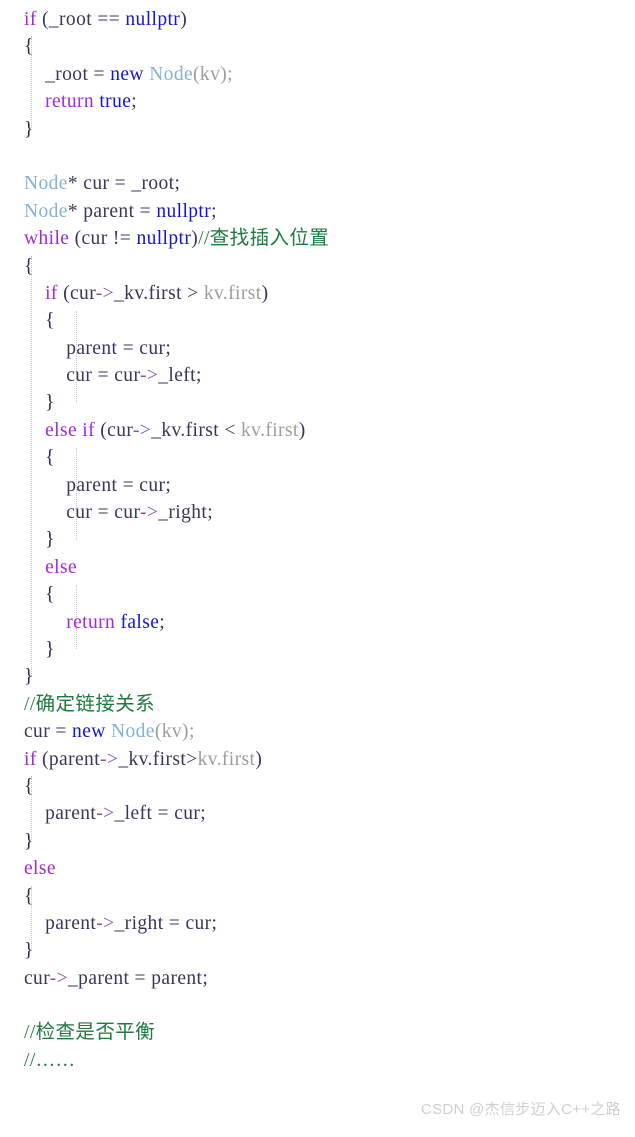 The image size is (635, 1137). What do you see at coordinates (48, 732) in the screenshot?
I see `code-token-punct: cur =` at bounding box center [48, 732].